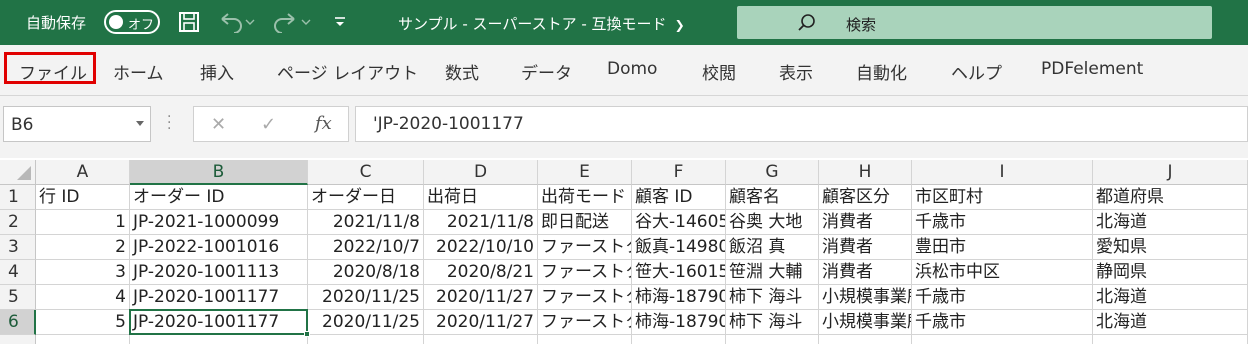 The image size is (1248, 344). I want to click on tab-pdfelement: PDFelement, so click(1092, 69).